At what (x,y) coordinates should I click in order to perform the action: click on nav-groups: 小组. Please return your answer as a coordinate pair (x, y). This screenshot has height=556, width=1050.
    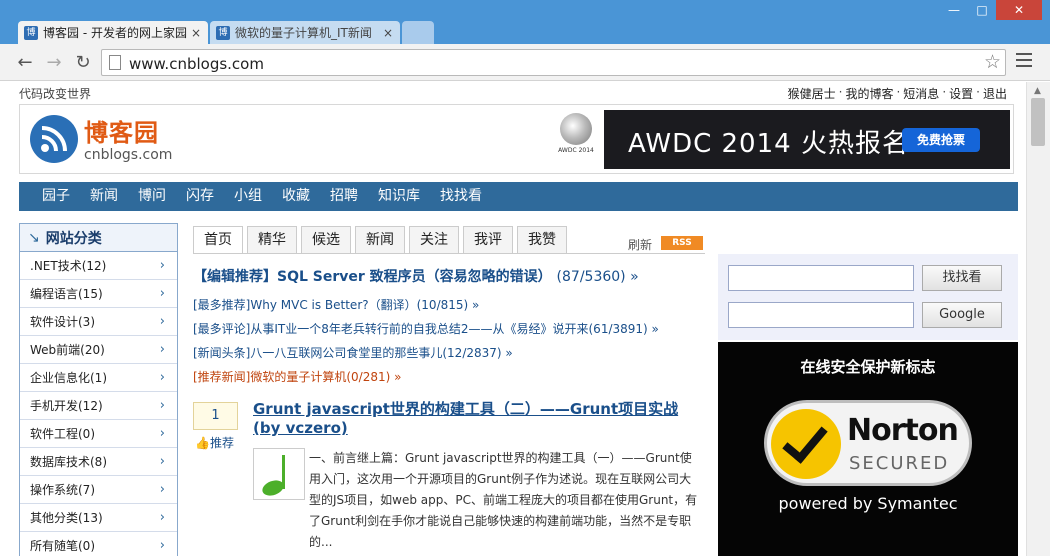
    Looking at the image, I should click on (248, 196).